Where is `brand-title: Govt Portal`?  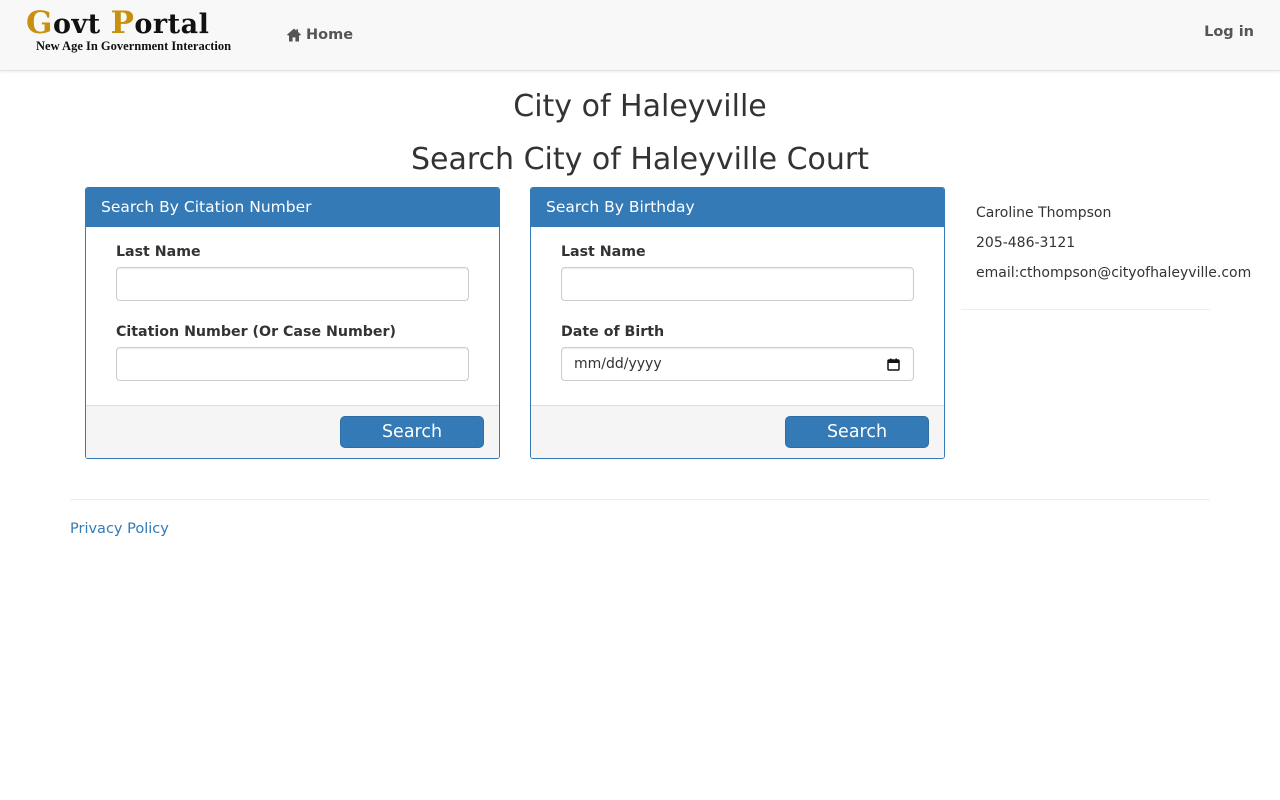 brand-title: Govt Portal is located at coordinates (128, 24).